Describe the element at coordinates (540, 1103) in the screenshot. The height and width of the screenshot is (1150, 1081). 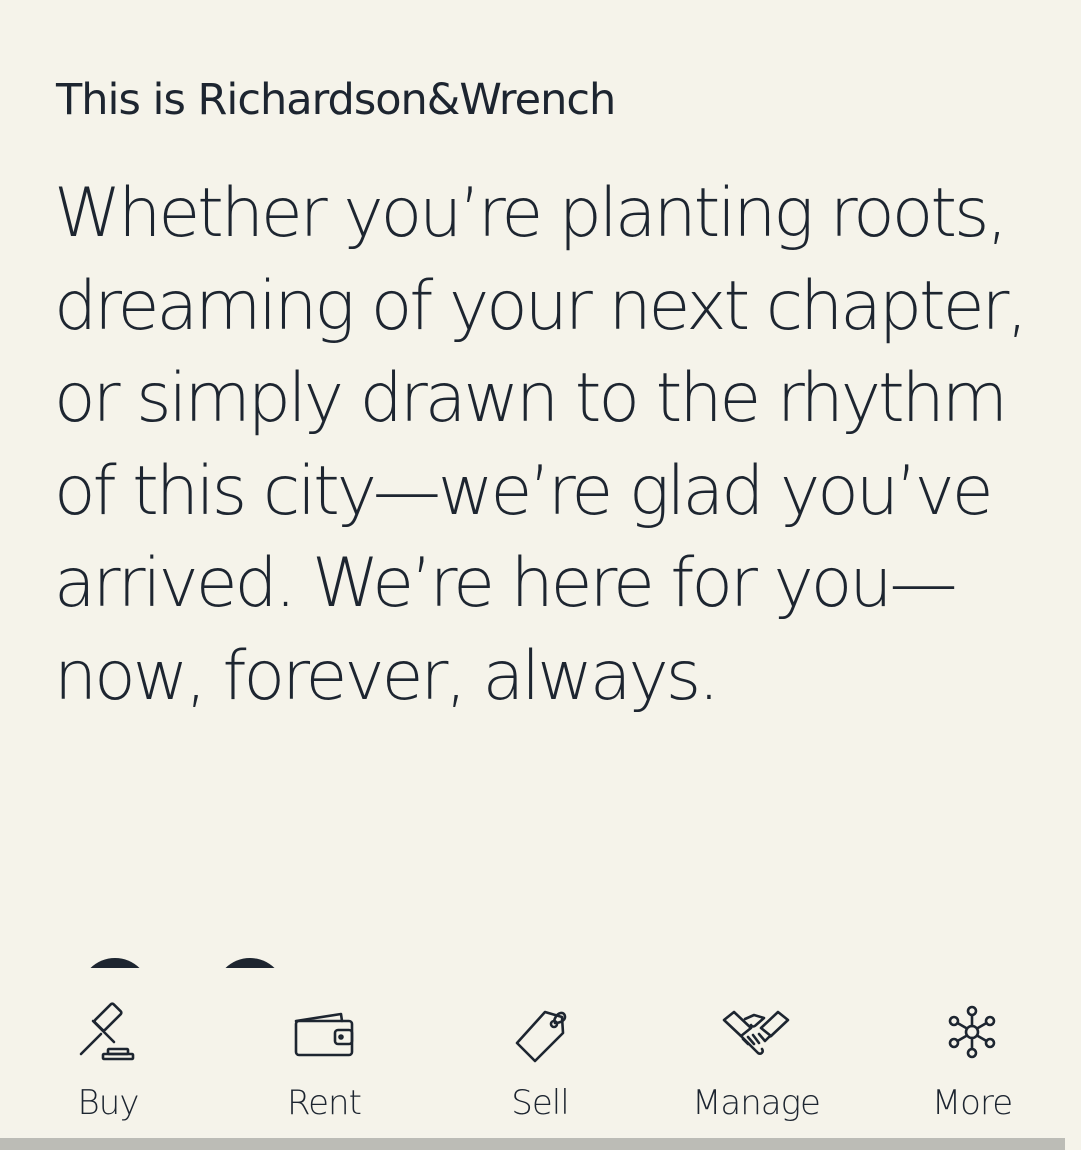
I see `nav-label-sell: Sell` at that location.